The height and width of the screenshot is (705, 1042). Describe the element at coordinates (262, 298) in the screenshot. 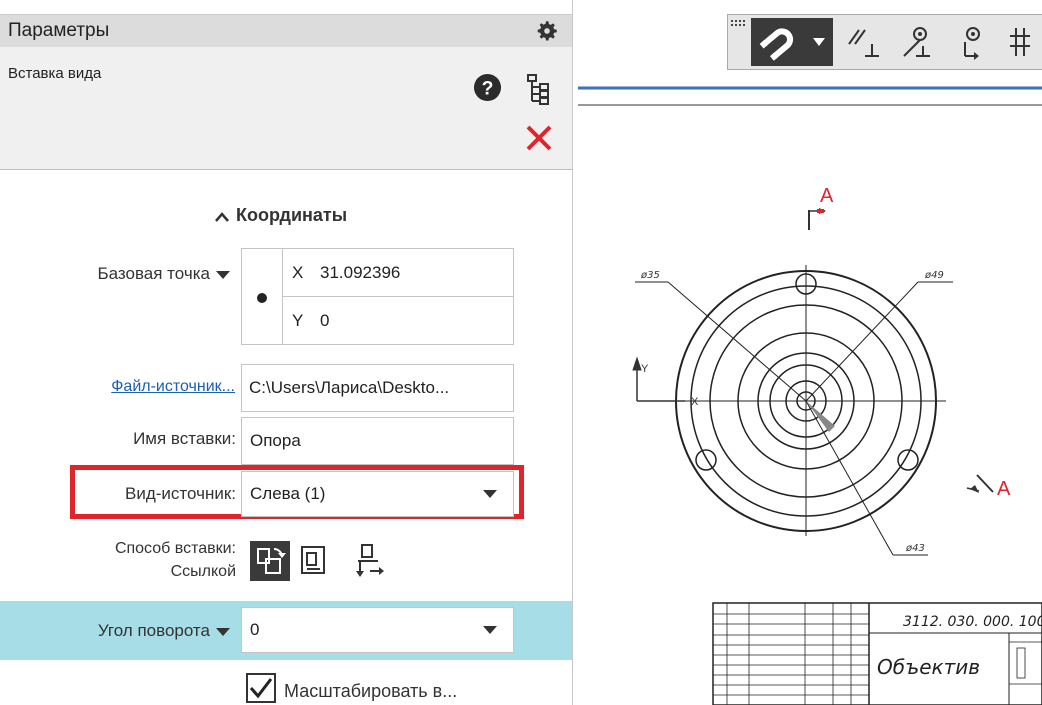

I see `point-icon` at that location.